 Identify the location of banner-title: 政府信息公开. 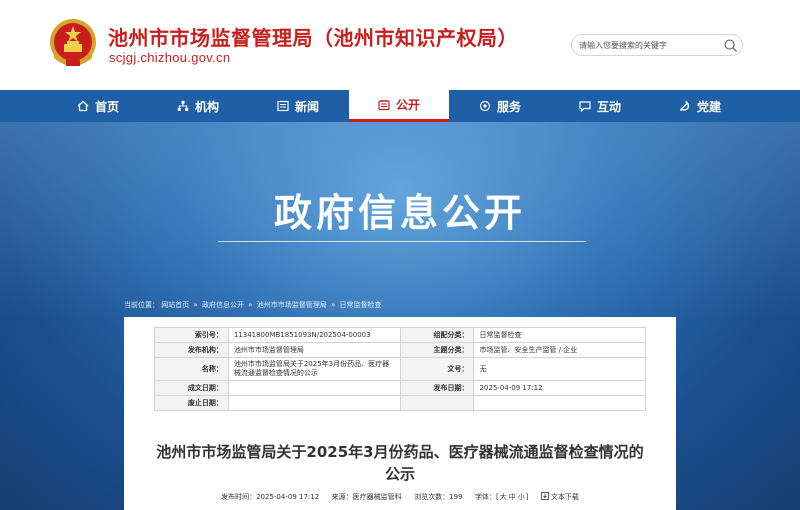
(399, 213).